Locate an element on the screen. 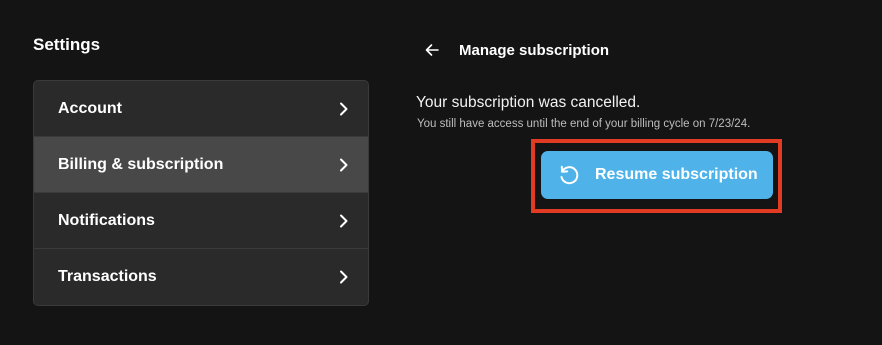 This screenshot has height=345, width=882. menu-item-label: Billing & subscription is located at coordinates (141, 164).